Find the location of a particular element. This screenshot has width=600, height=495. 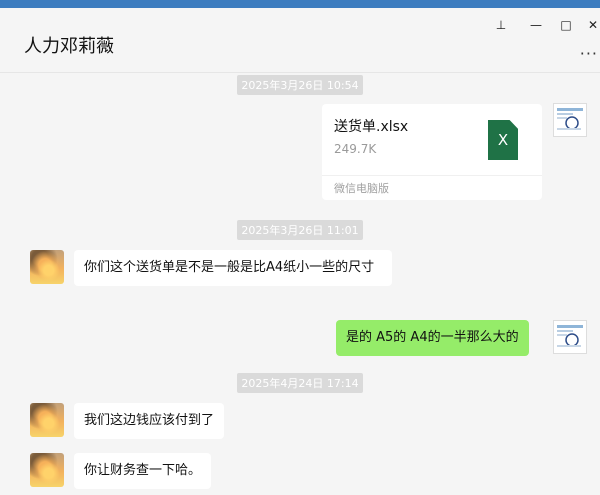

chat-header: 人力邓莉薇 ⊥ — □ ✕ ··· is located at coordinates (300, 40).